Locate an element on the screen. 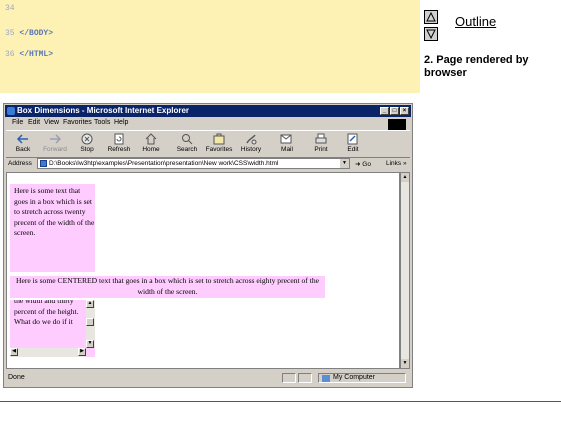 The height and width of the screenshot is (424, 561). menu-tools: Tools is located at coordinates (102, 122).